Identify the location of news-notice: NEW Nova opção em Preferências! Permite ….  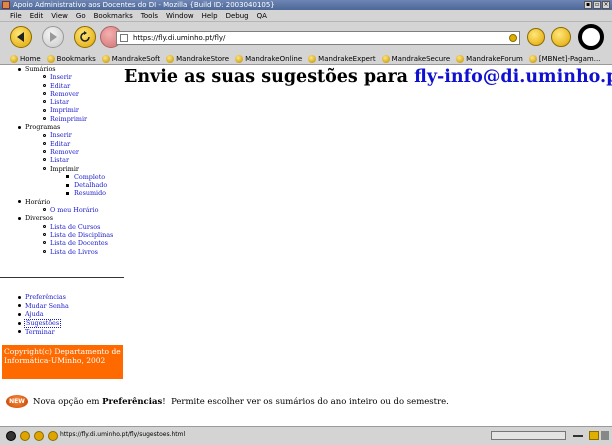
(227, 401).